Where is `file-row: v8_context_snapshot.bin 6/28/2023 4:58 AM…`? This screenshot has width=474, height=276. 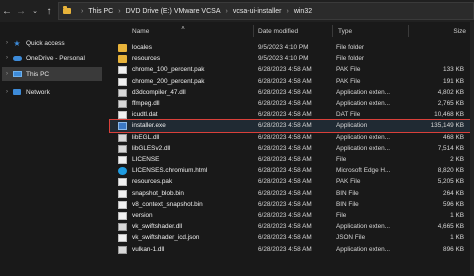 file-row: v8_context_snapshot.bin 6/28/2023 4:58 AM… is located at coordinates (292, 204).